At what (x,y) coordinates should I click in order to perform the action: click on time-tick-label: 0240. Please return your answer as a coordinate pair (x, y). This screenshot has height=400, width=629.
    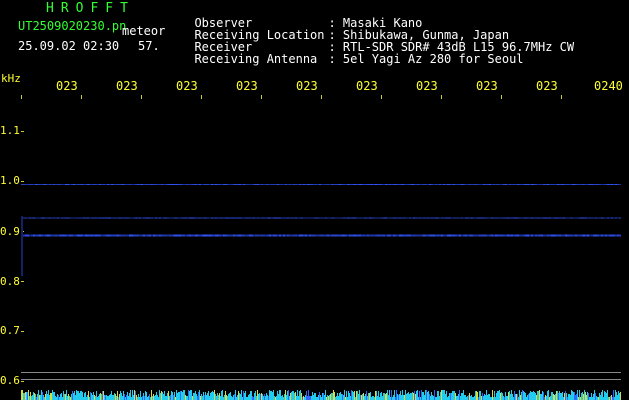
    Looking at the image, I should click on (608, 86).